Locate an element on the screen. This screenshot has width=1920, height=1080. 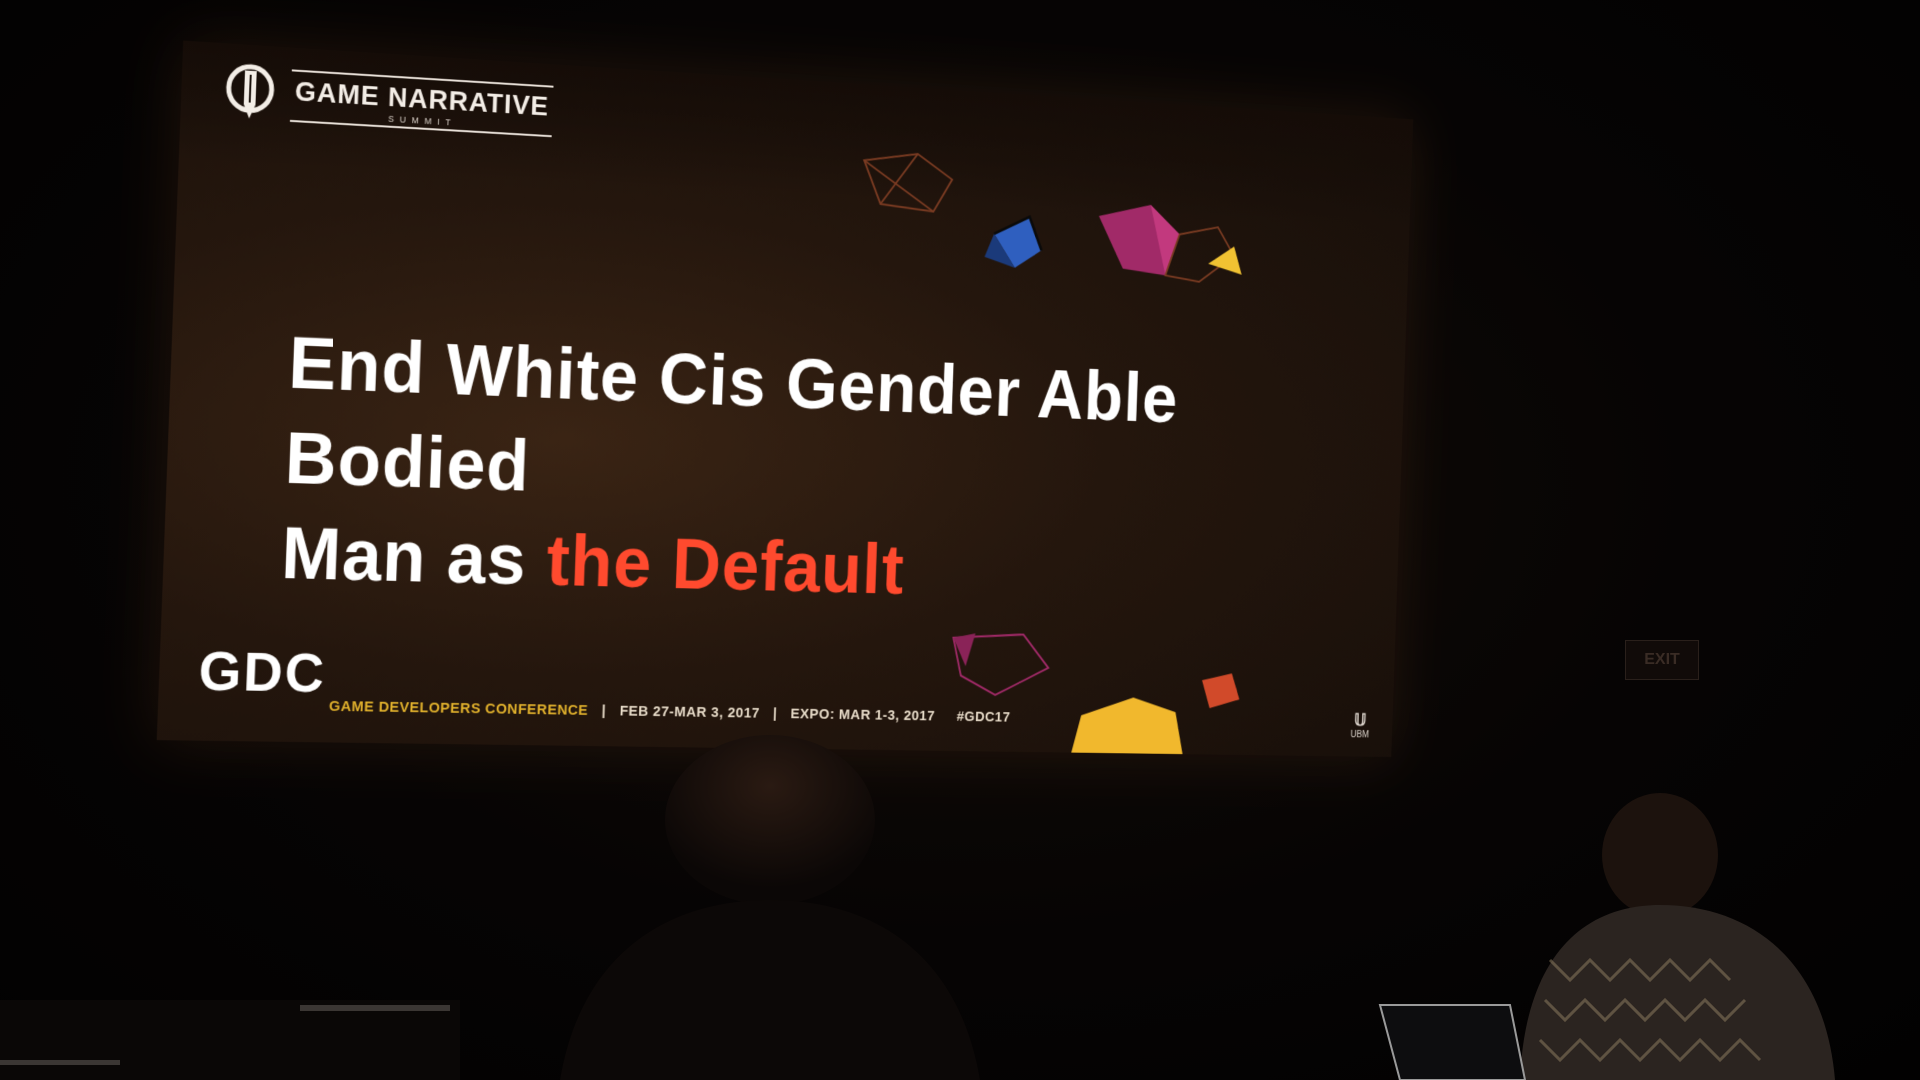
gdc-logo: GDC is located at coordinates (262, 671).